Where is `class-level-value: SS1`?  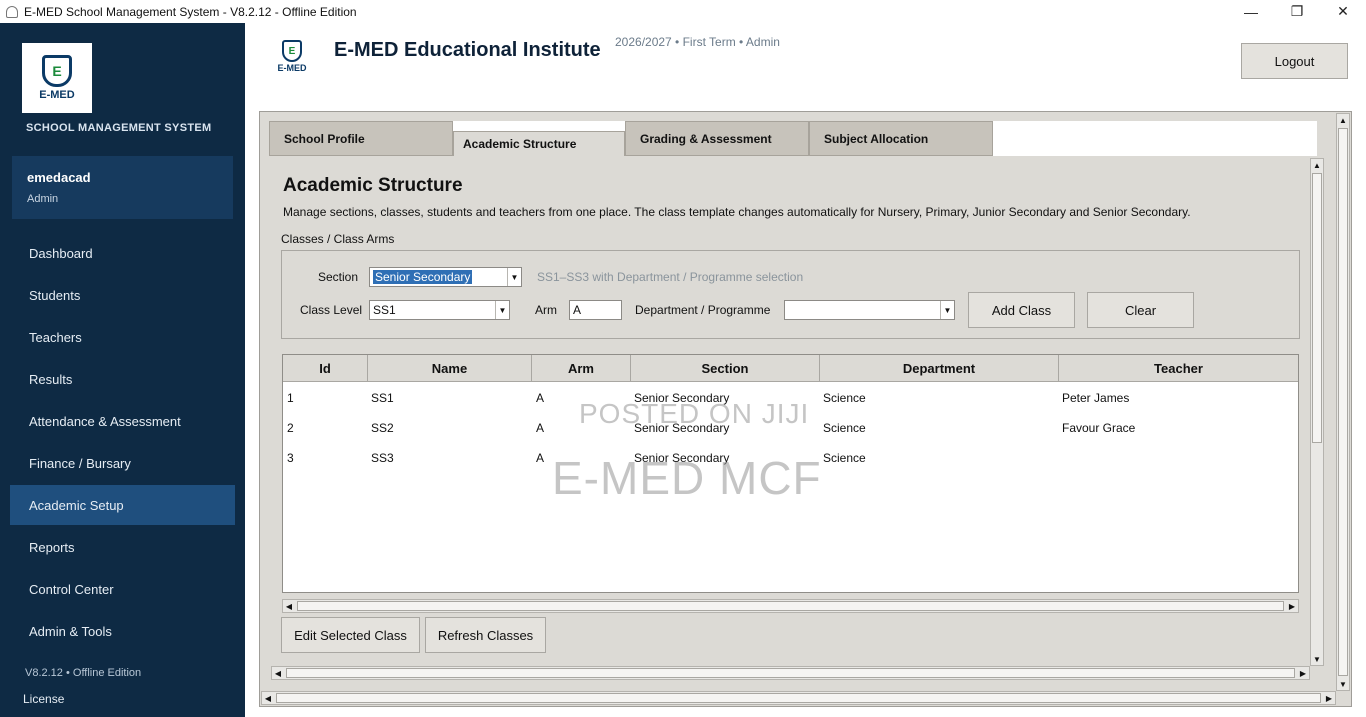 class-level-value: SS1 is located at coordinates (384, 310).